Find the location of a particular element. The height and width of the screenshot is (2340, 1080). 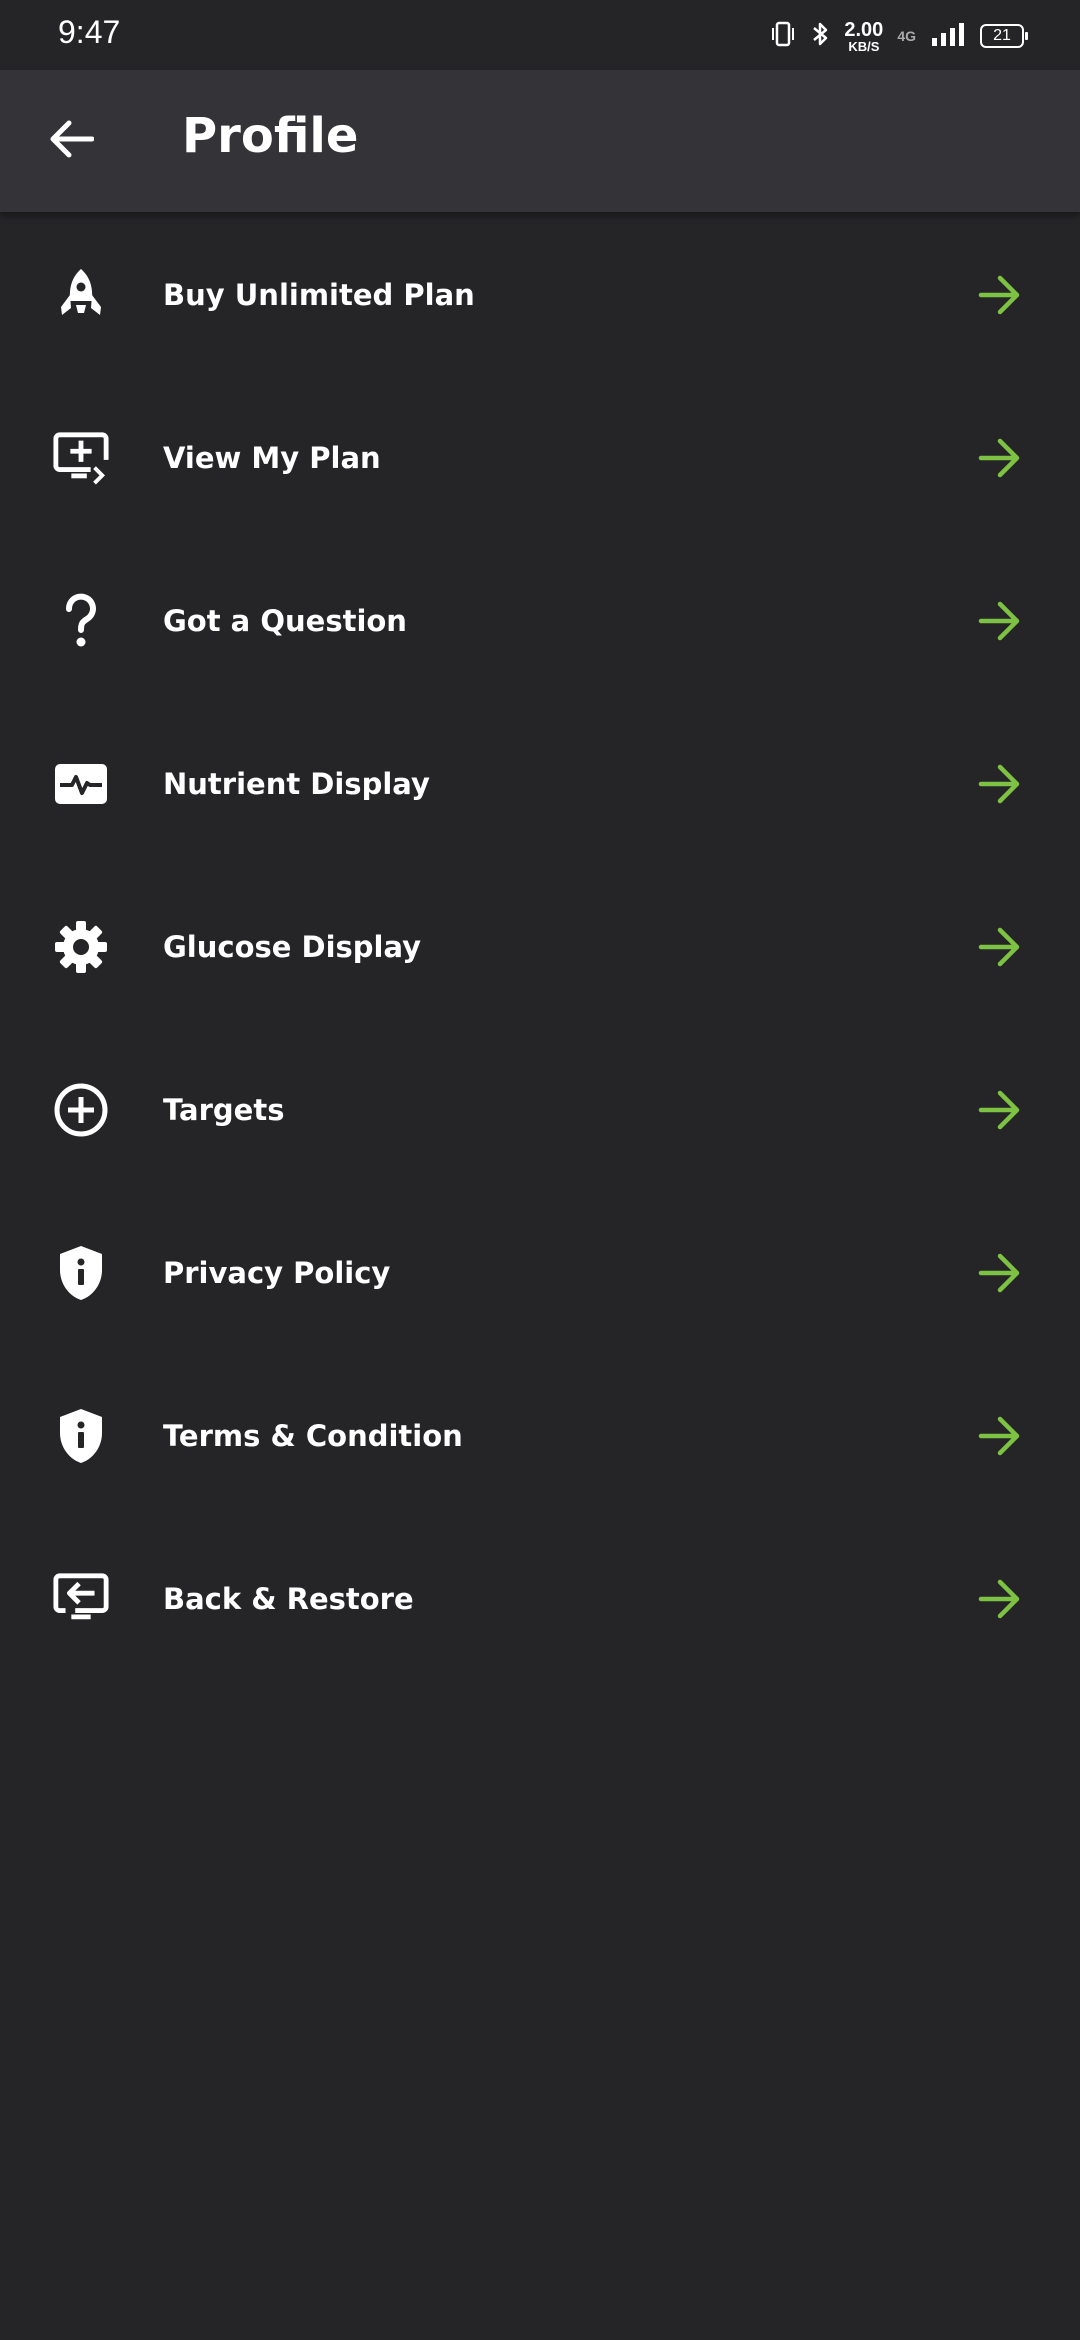

vibrate-icon is located at coordinates (783, 36).